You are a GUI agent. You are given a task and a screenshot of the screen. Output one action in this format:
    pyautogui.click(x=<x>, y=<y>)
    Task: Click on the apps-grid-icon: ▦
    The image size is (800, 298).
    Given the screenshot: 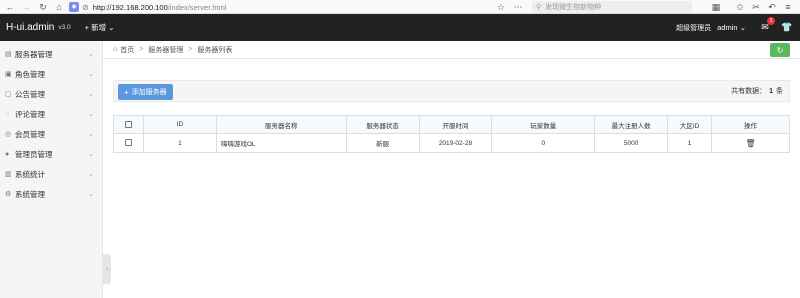 What is the action you would take?
    pyautogui.click(x=716, y=7)
    